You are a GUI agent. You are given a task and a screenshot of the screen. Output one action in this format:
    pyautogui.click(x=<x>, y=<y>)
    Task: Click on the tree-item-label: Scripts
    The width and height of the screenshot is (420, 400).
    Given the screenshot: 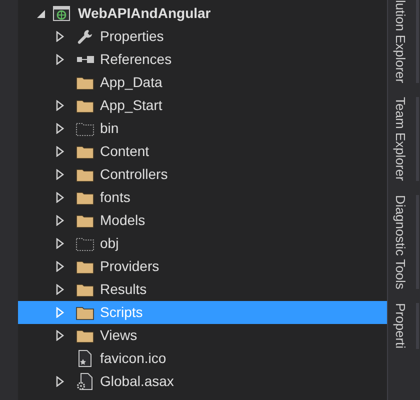 What is the action you would take?
    pyautogui.click(x=121, y=312)
    